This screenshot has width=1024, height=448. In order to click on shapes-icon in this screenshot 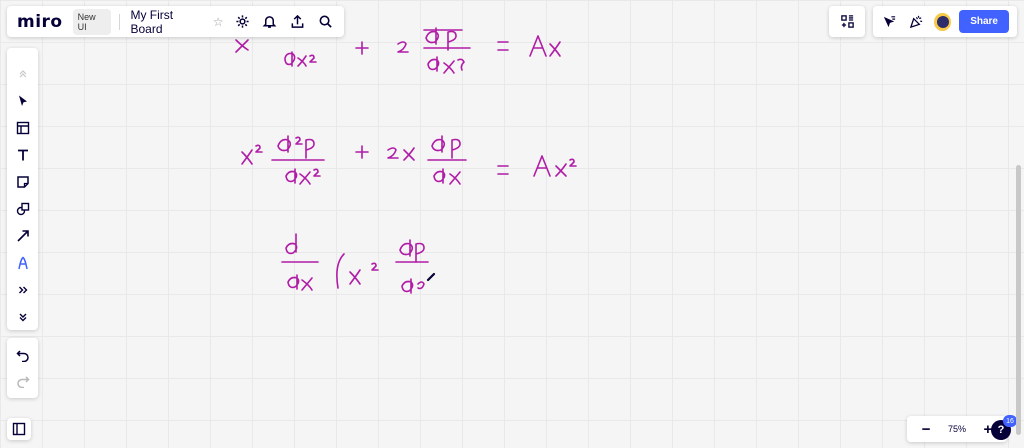, I will do `click(23, 208)`.